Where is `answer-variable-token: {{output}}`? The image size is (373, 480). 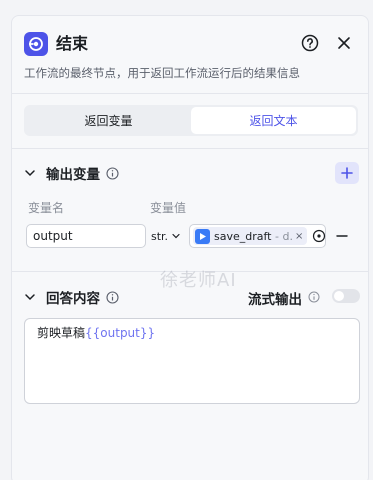
answer-variable-token: {{output}} is located at coordinates (120, 333).